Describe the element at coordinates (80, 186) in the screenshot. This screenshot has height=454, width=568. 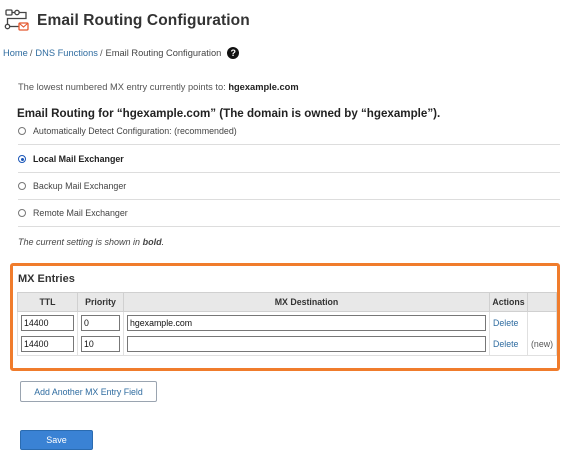
I see `radio-label: Backup Mail Exchanger` at that location.